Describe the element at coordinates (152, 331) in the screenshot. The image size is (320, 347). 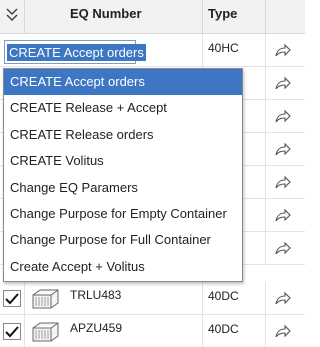
I see `table-row: APZU459 40DC` at that location.